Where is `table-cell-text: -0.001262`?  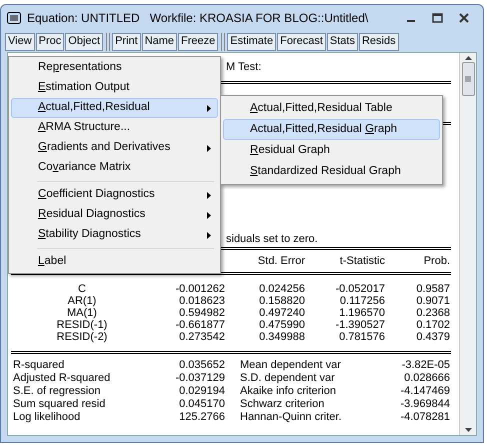 table-cell-text: -0.001262 is located at coordinates (199, 289).